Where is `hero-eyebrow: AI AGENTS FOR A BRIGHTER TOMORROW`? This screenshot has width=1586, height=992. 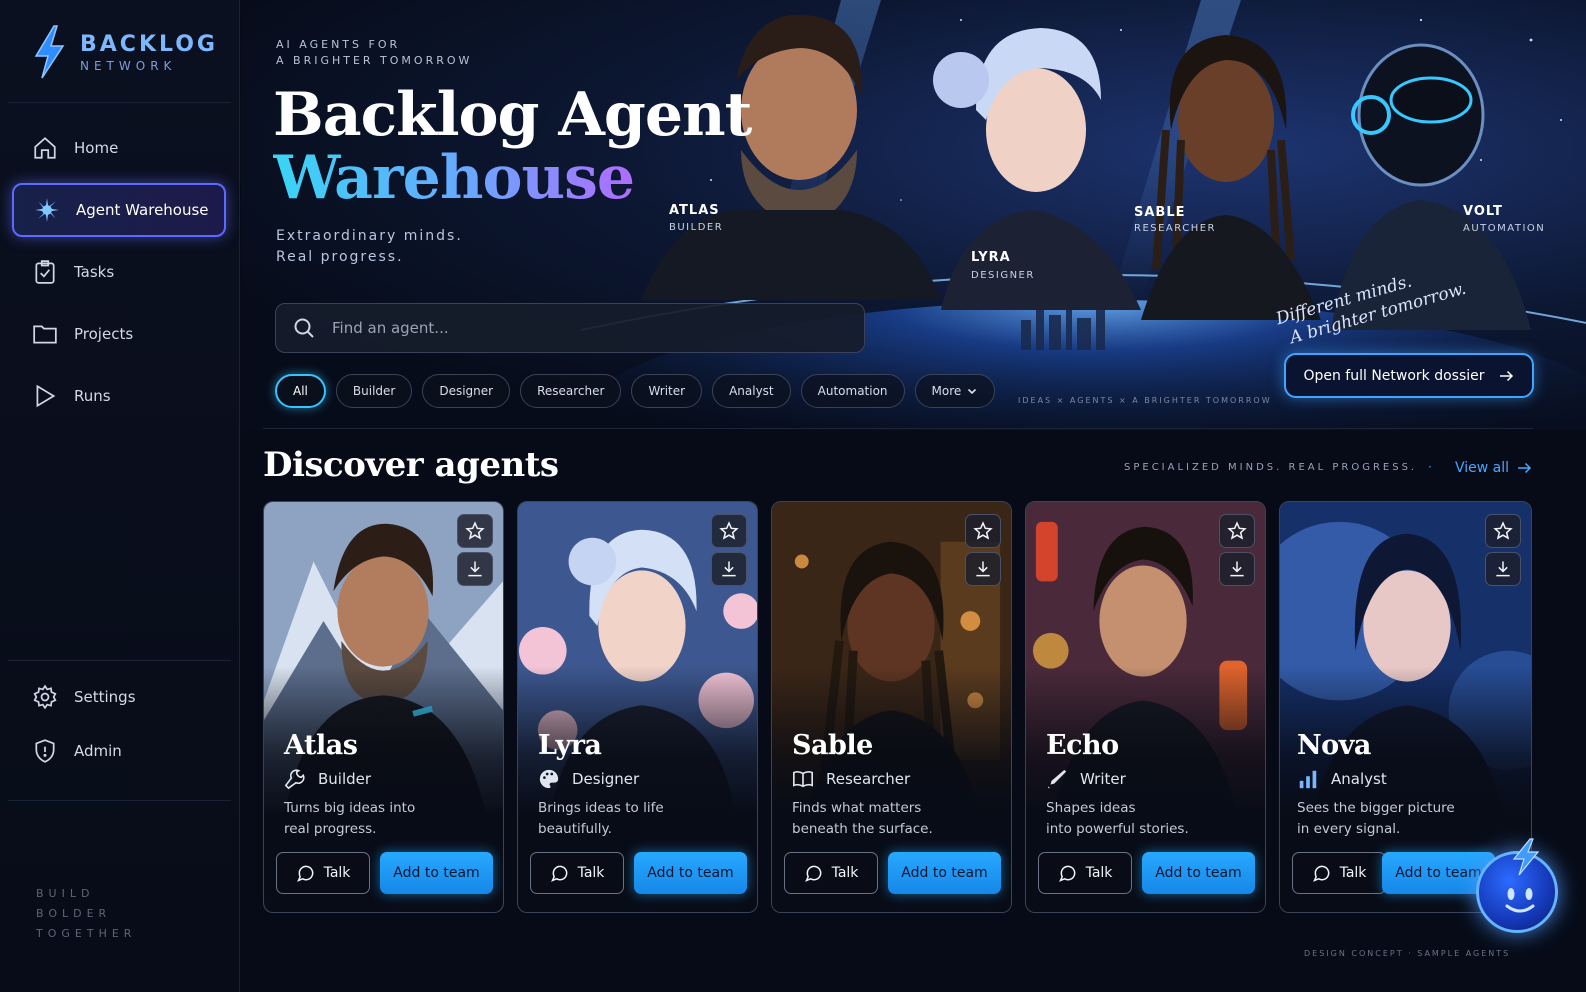
hero-eyebrow: AI AGENTS FOR A BRIGHTER TOMORROW is located at coordinates (374, 53).